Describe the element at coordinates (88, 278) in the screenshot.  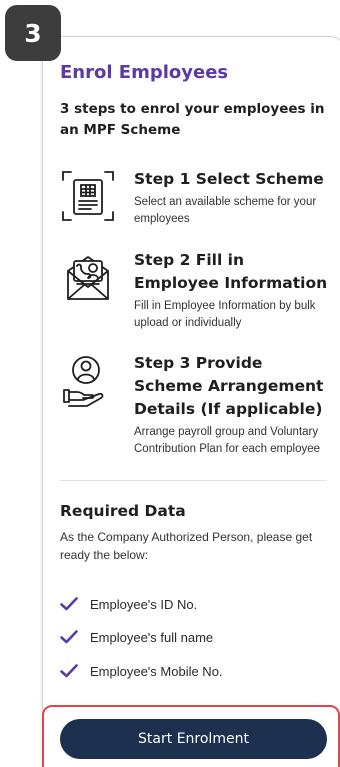
I see `contact-envelope-icon` at that location.